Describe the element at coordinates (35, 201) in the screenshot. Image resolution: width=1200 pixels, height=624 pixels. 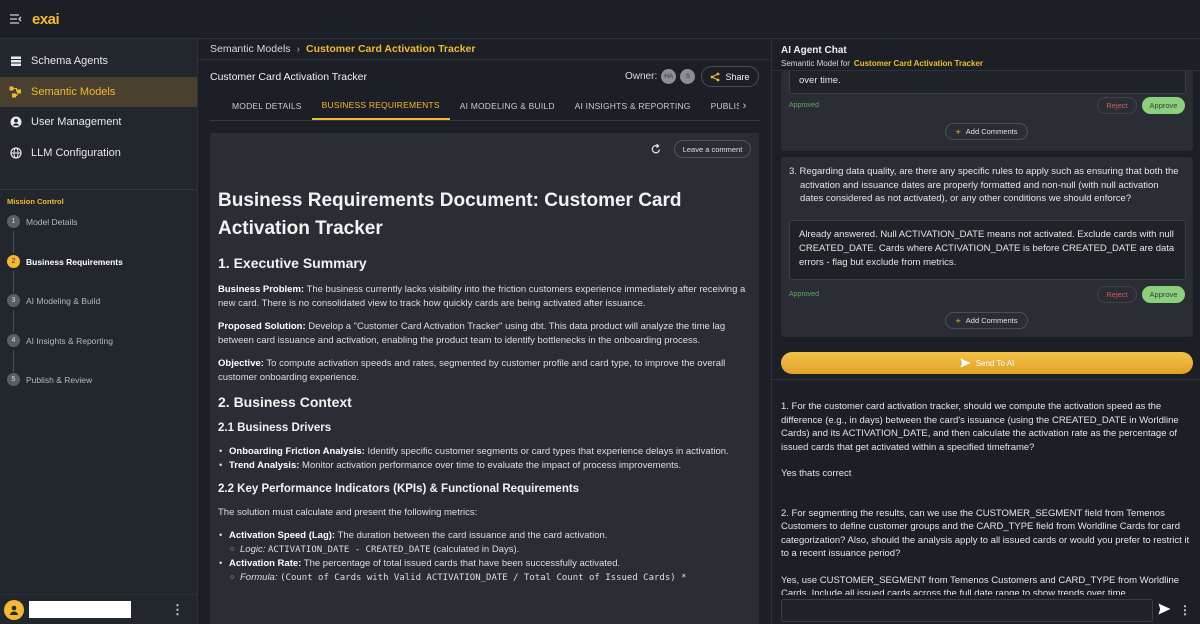
I see `mission-control-title: Mission Control` at that location.